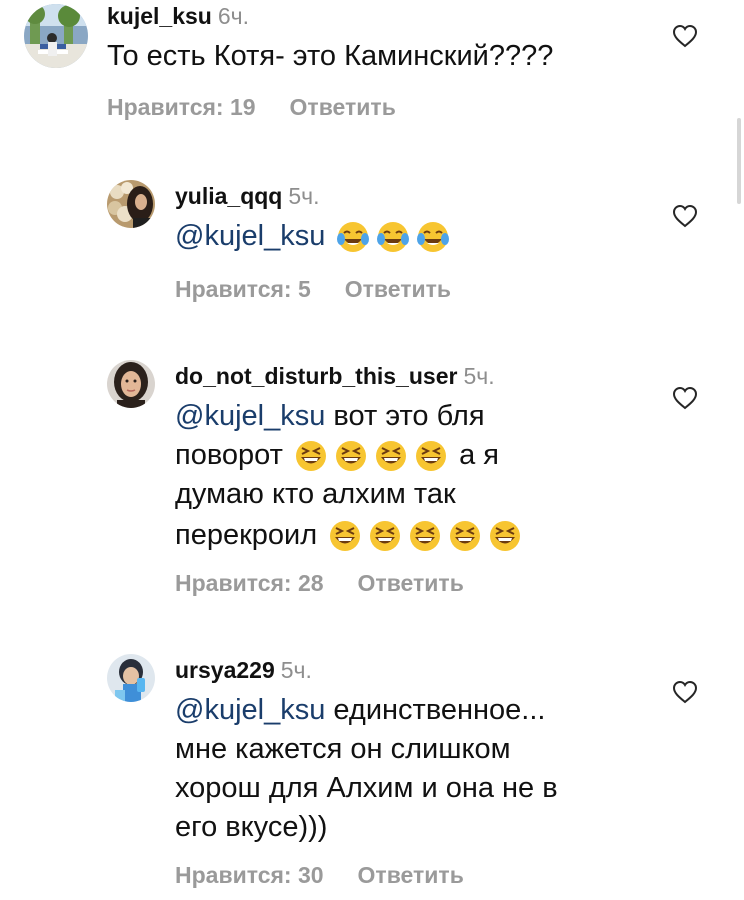  Describe the element at coordinates (229, 455) in the screenshot. I see `comment-text-line: поворот` at that location.